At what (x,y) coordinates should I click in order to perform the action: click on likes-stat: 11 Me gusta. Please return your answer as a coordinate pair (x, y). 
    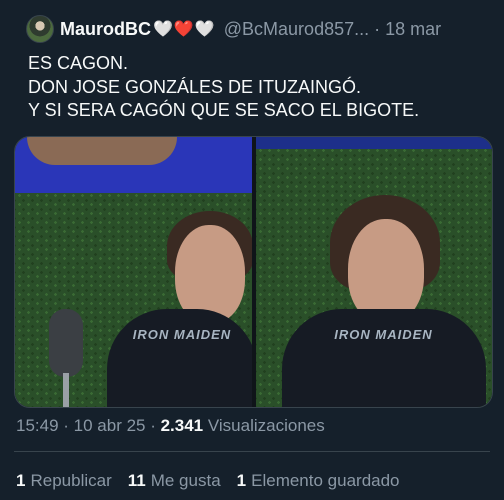
    Looking at the image, I should click on (174, 481).